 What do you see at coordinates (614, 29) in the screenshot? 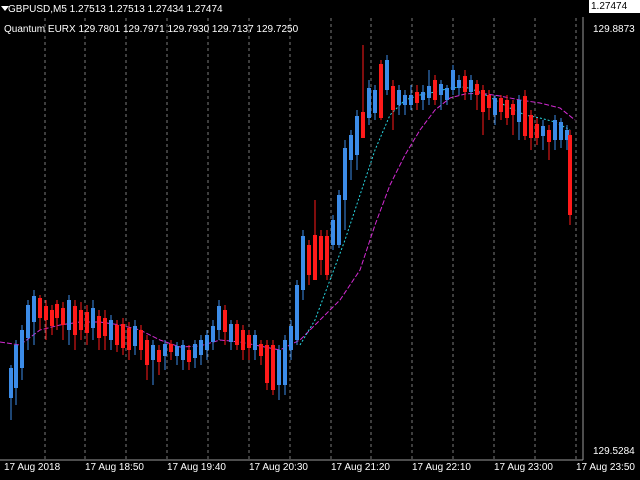
I see `price-label-top: 129.8873` at bounding box center [614, 29].